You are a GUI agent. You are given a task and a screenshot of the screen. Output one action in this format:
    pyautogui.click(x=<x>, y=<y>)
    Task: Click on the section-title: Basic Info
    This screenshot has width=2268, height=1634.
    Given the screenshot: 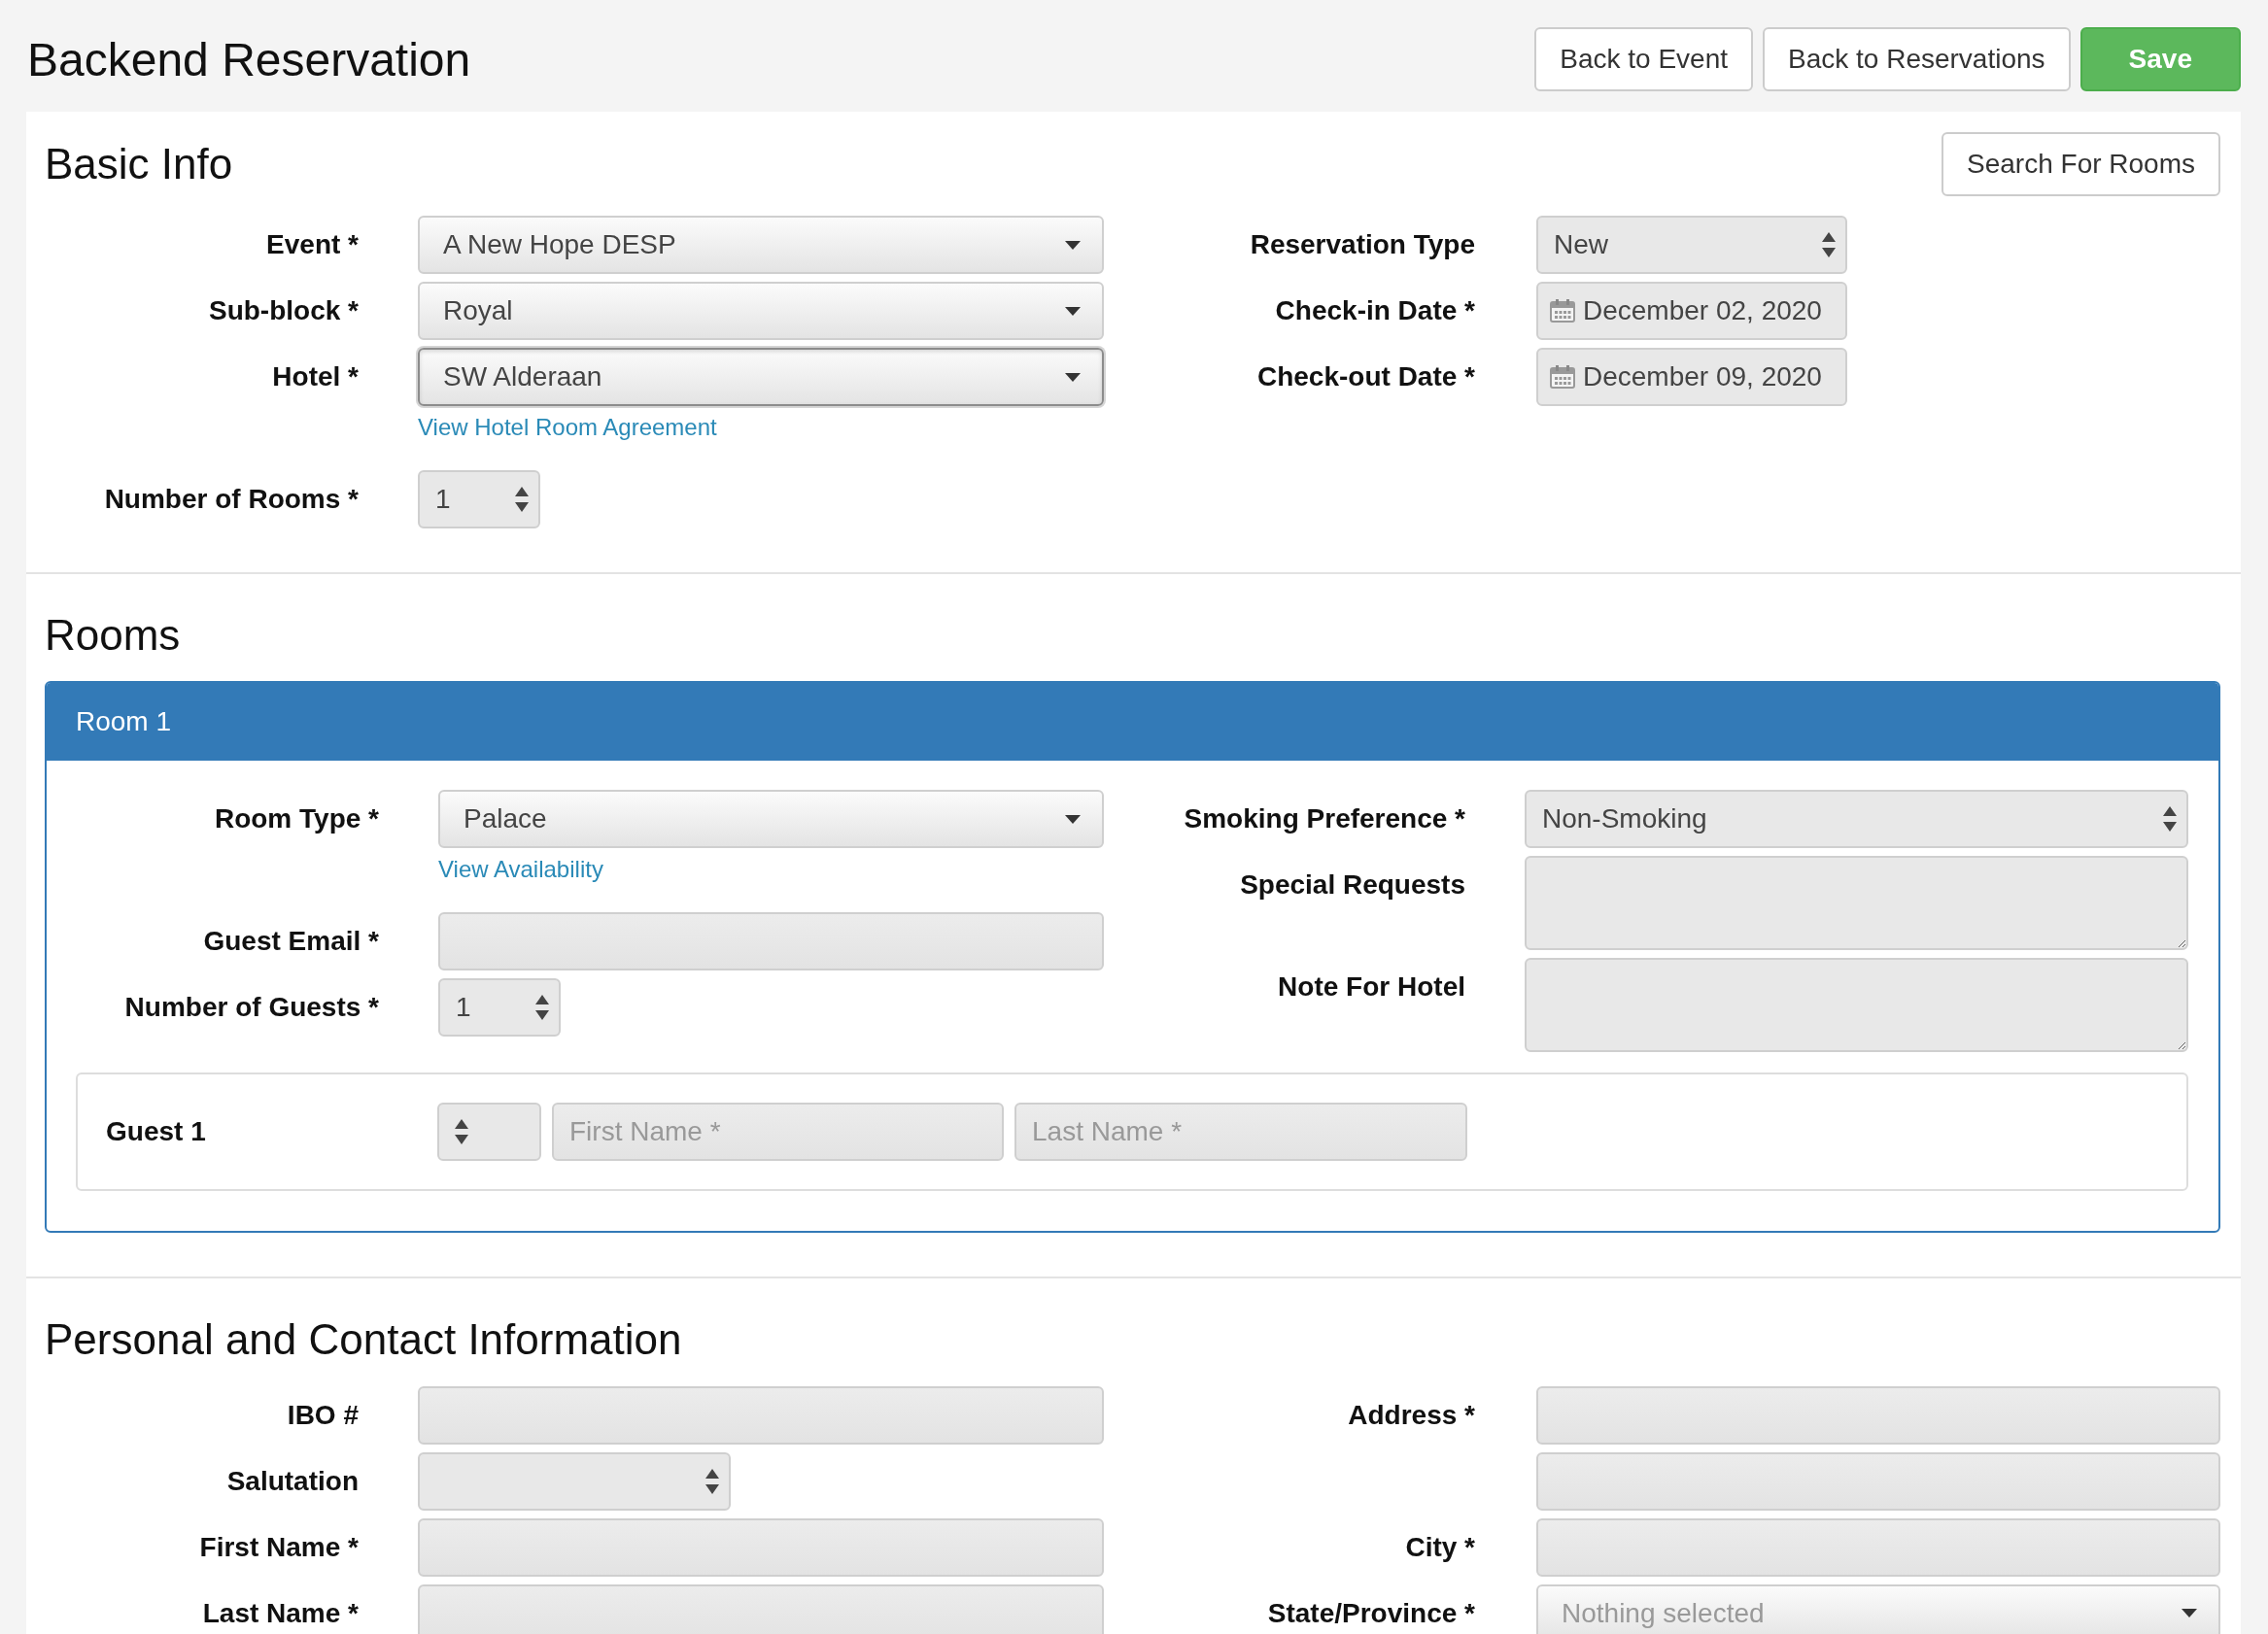 What is the action you would take?
    pyautogui.click(x=139, y=164)
    